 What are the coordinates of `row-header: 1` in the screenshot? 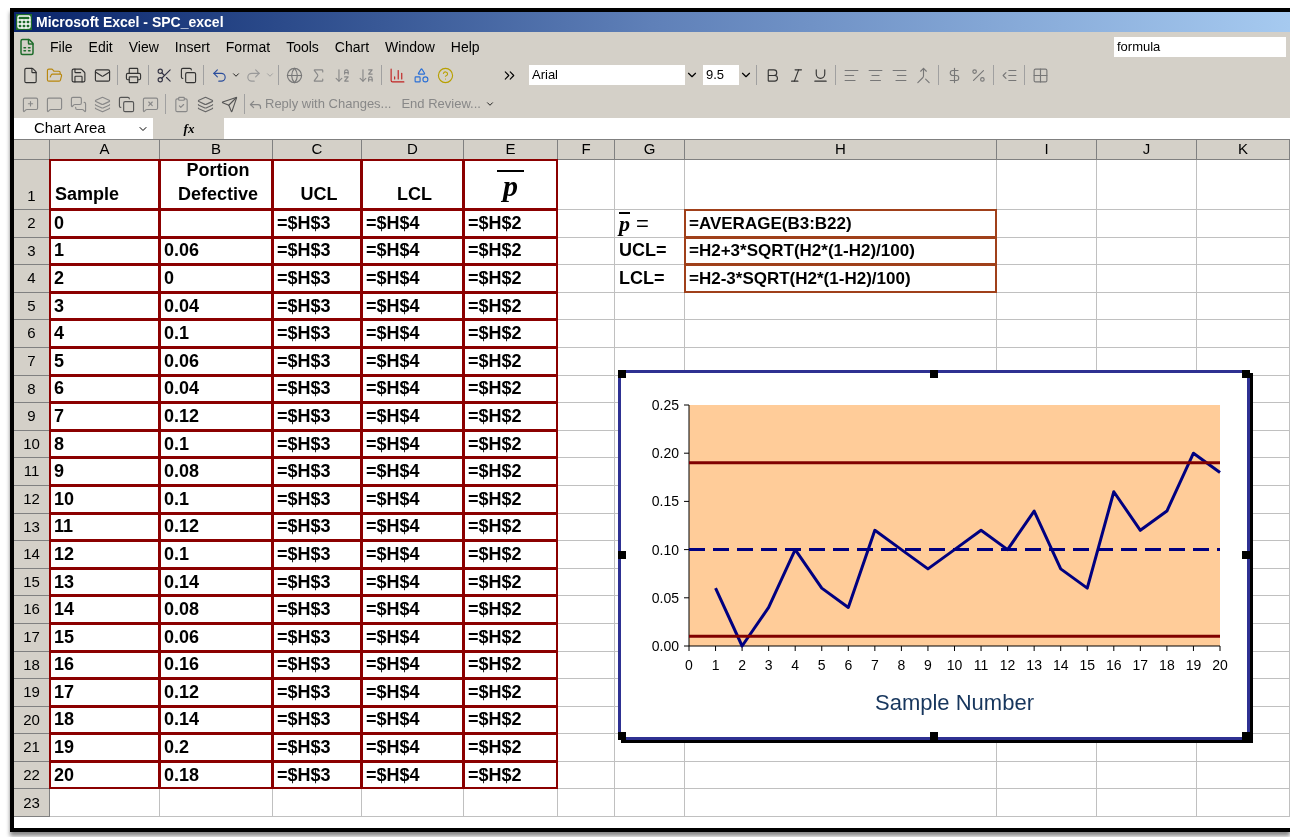 It's located at (32, 185).